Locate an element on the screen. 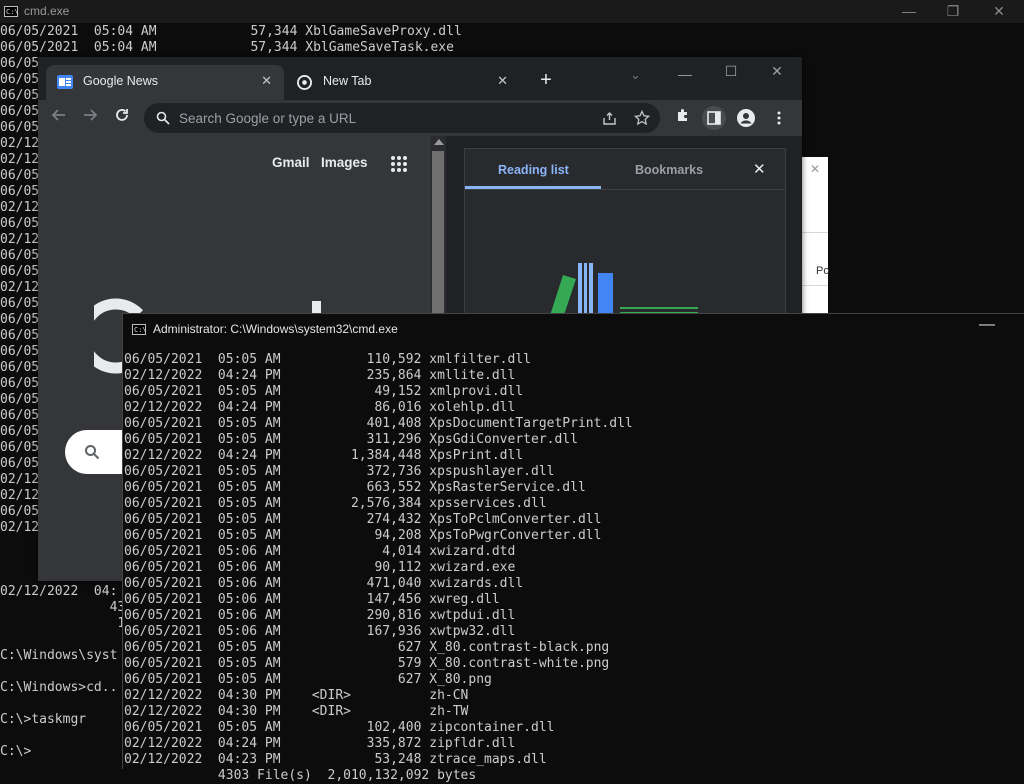  tab-reading-list: Reading list is located at coordinates (533, 170).